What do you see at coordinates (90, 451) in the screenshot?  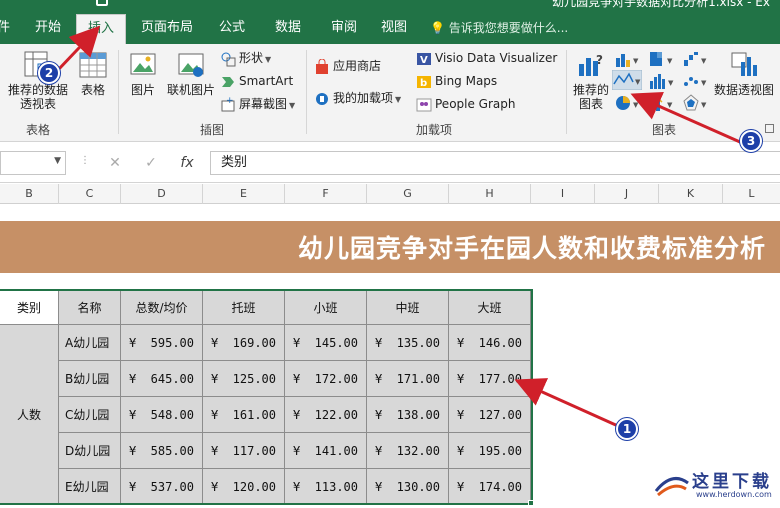 I see `table-cell-name: D幼儿园` at bounding box center [90, 451].